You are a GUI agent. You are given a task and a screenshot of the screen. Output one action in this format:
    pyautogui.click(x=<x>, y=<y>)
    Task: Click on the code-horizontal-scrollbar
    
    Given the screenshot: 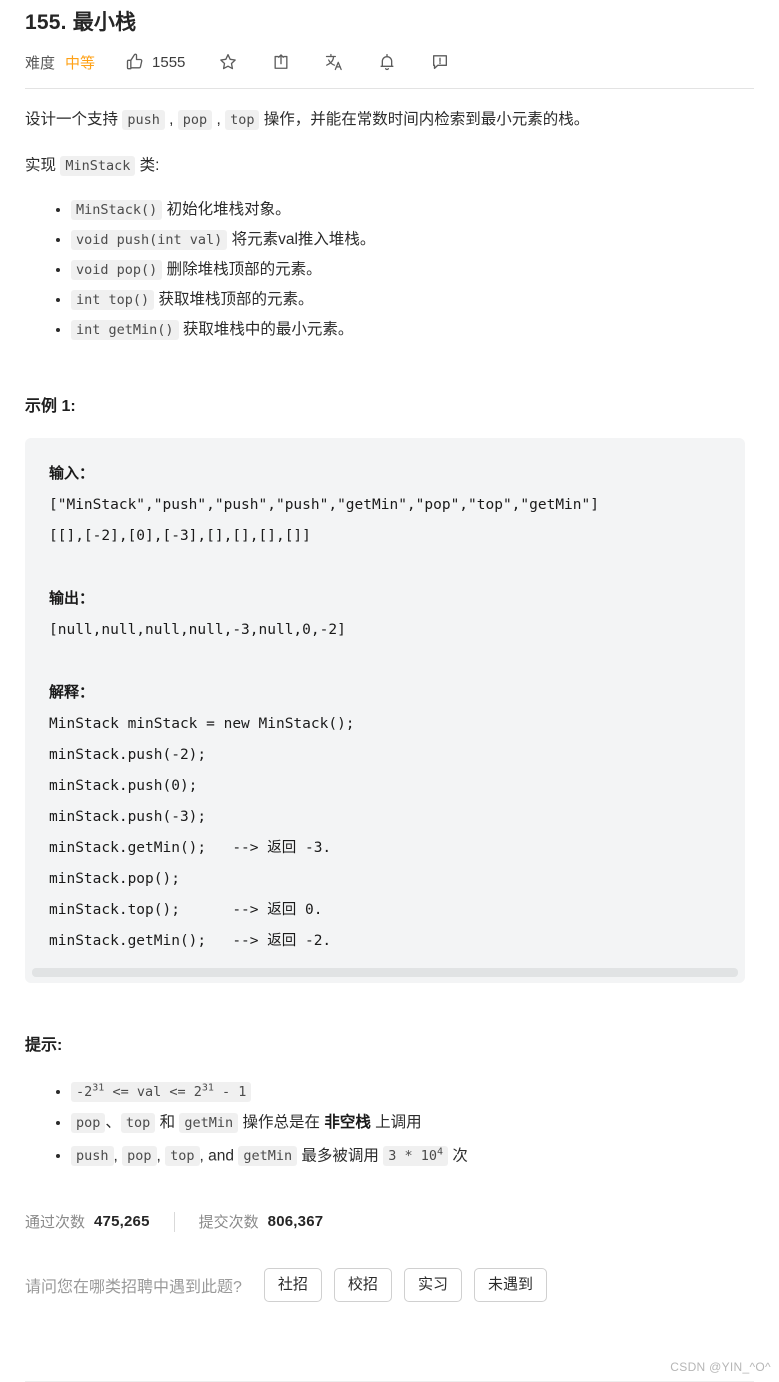 What is the action you would take?
    pyautogui.click(x=385, y=972)
    